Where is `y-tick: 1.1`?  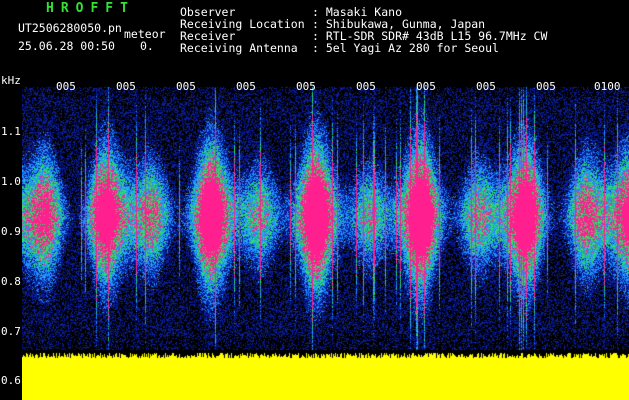 y-tick: 1.1 is located at coordinates (11, 131).